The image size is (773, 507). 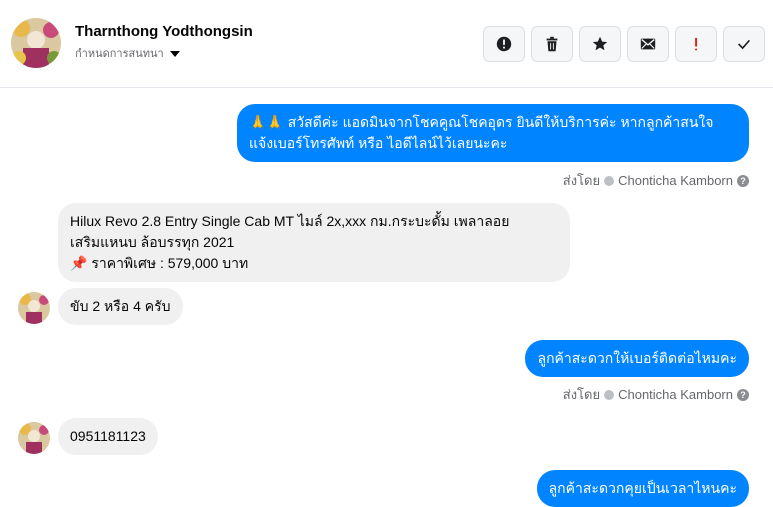 I want to click on star-button, so click(x=600, y=44).